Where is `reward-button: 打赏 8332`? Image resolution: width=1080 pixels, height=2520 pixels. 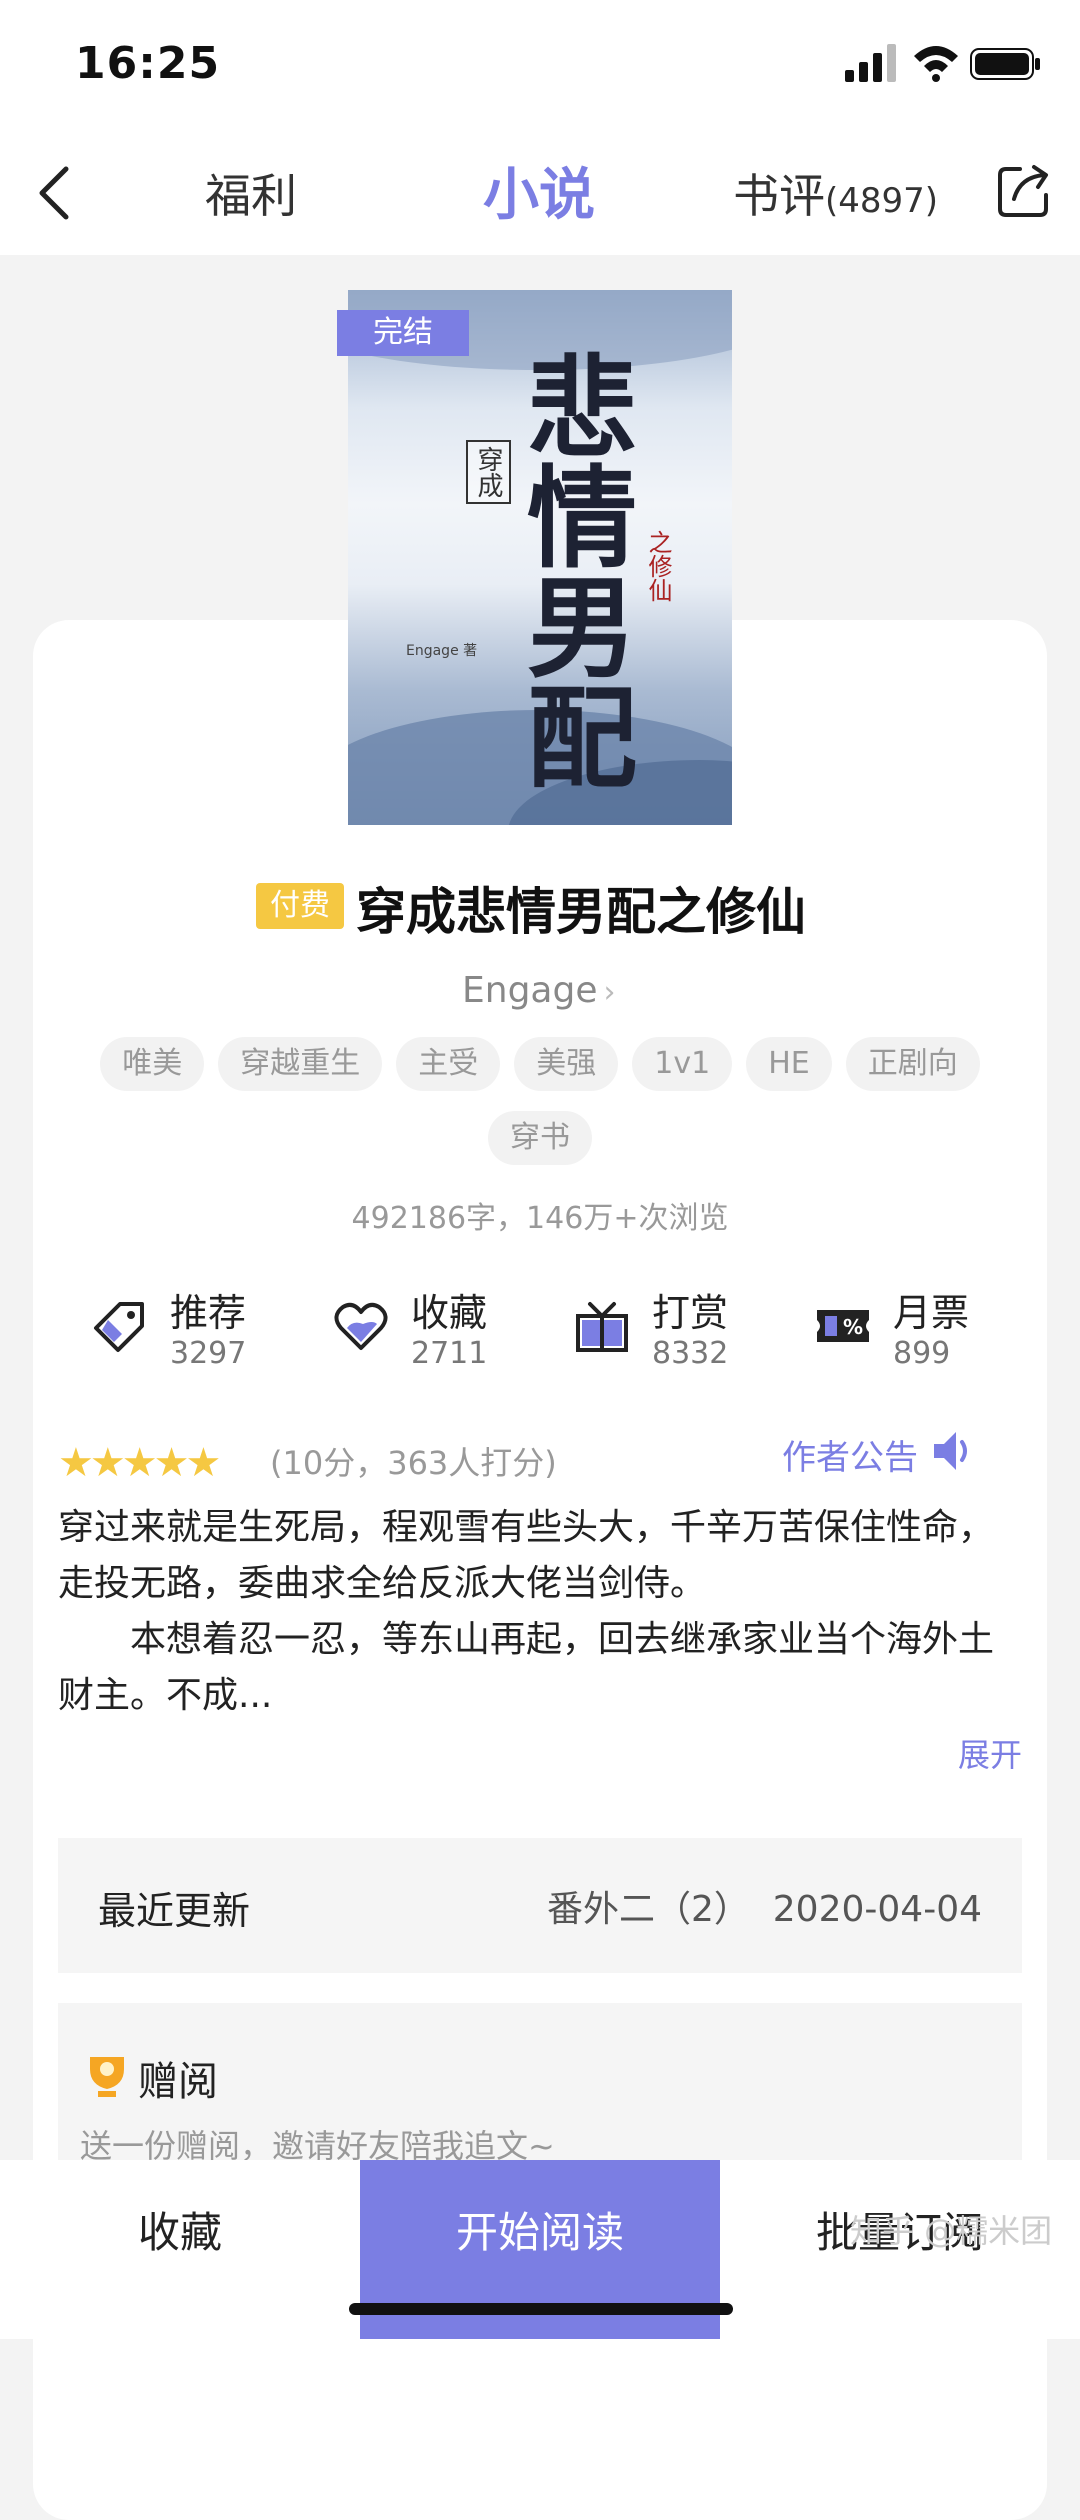
reward-button: 打赏 8332 is located at coordinates (674, 1330).